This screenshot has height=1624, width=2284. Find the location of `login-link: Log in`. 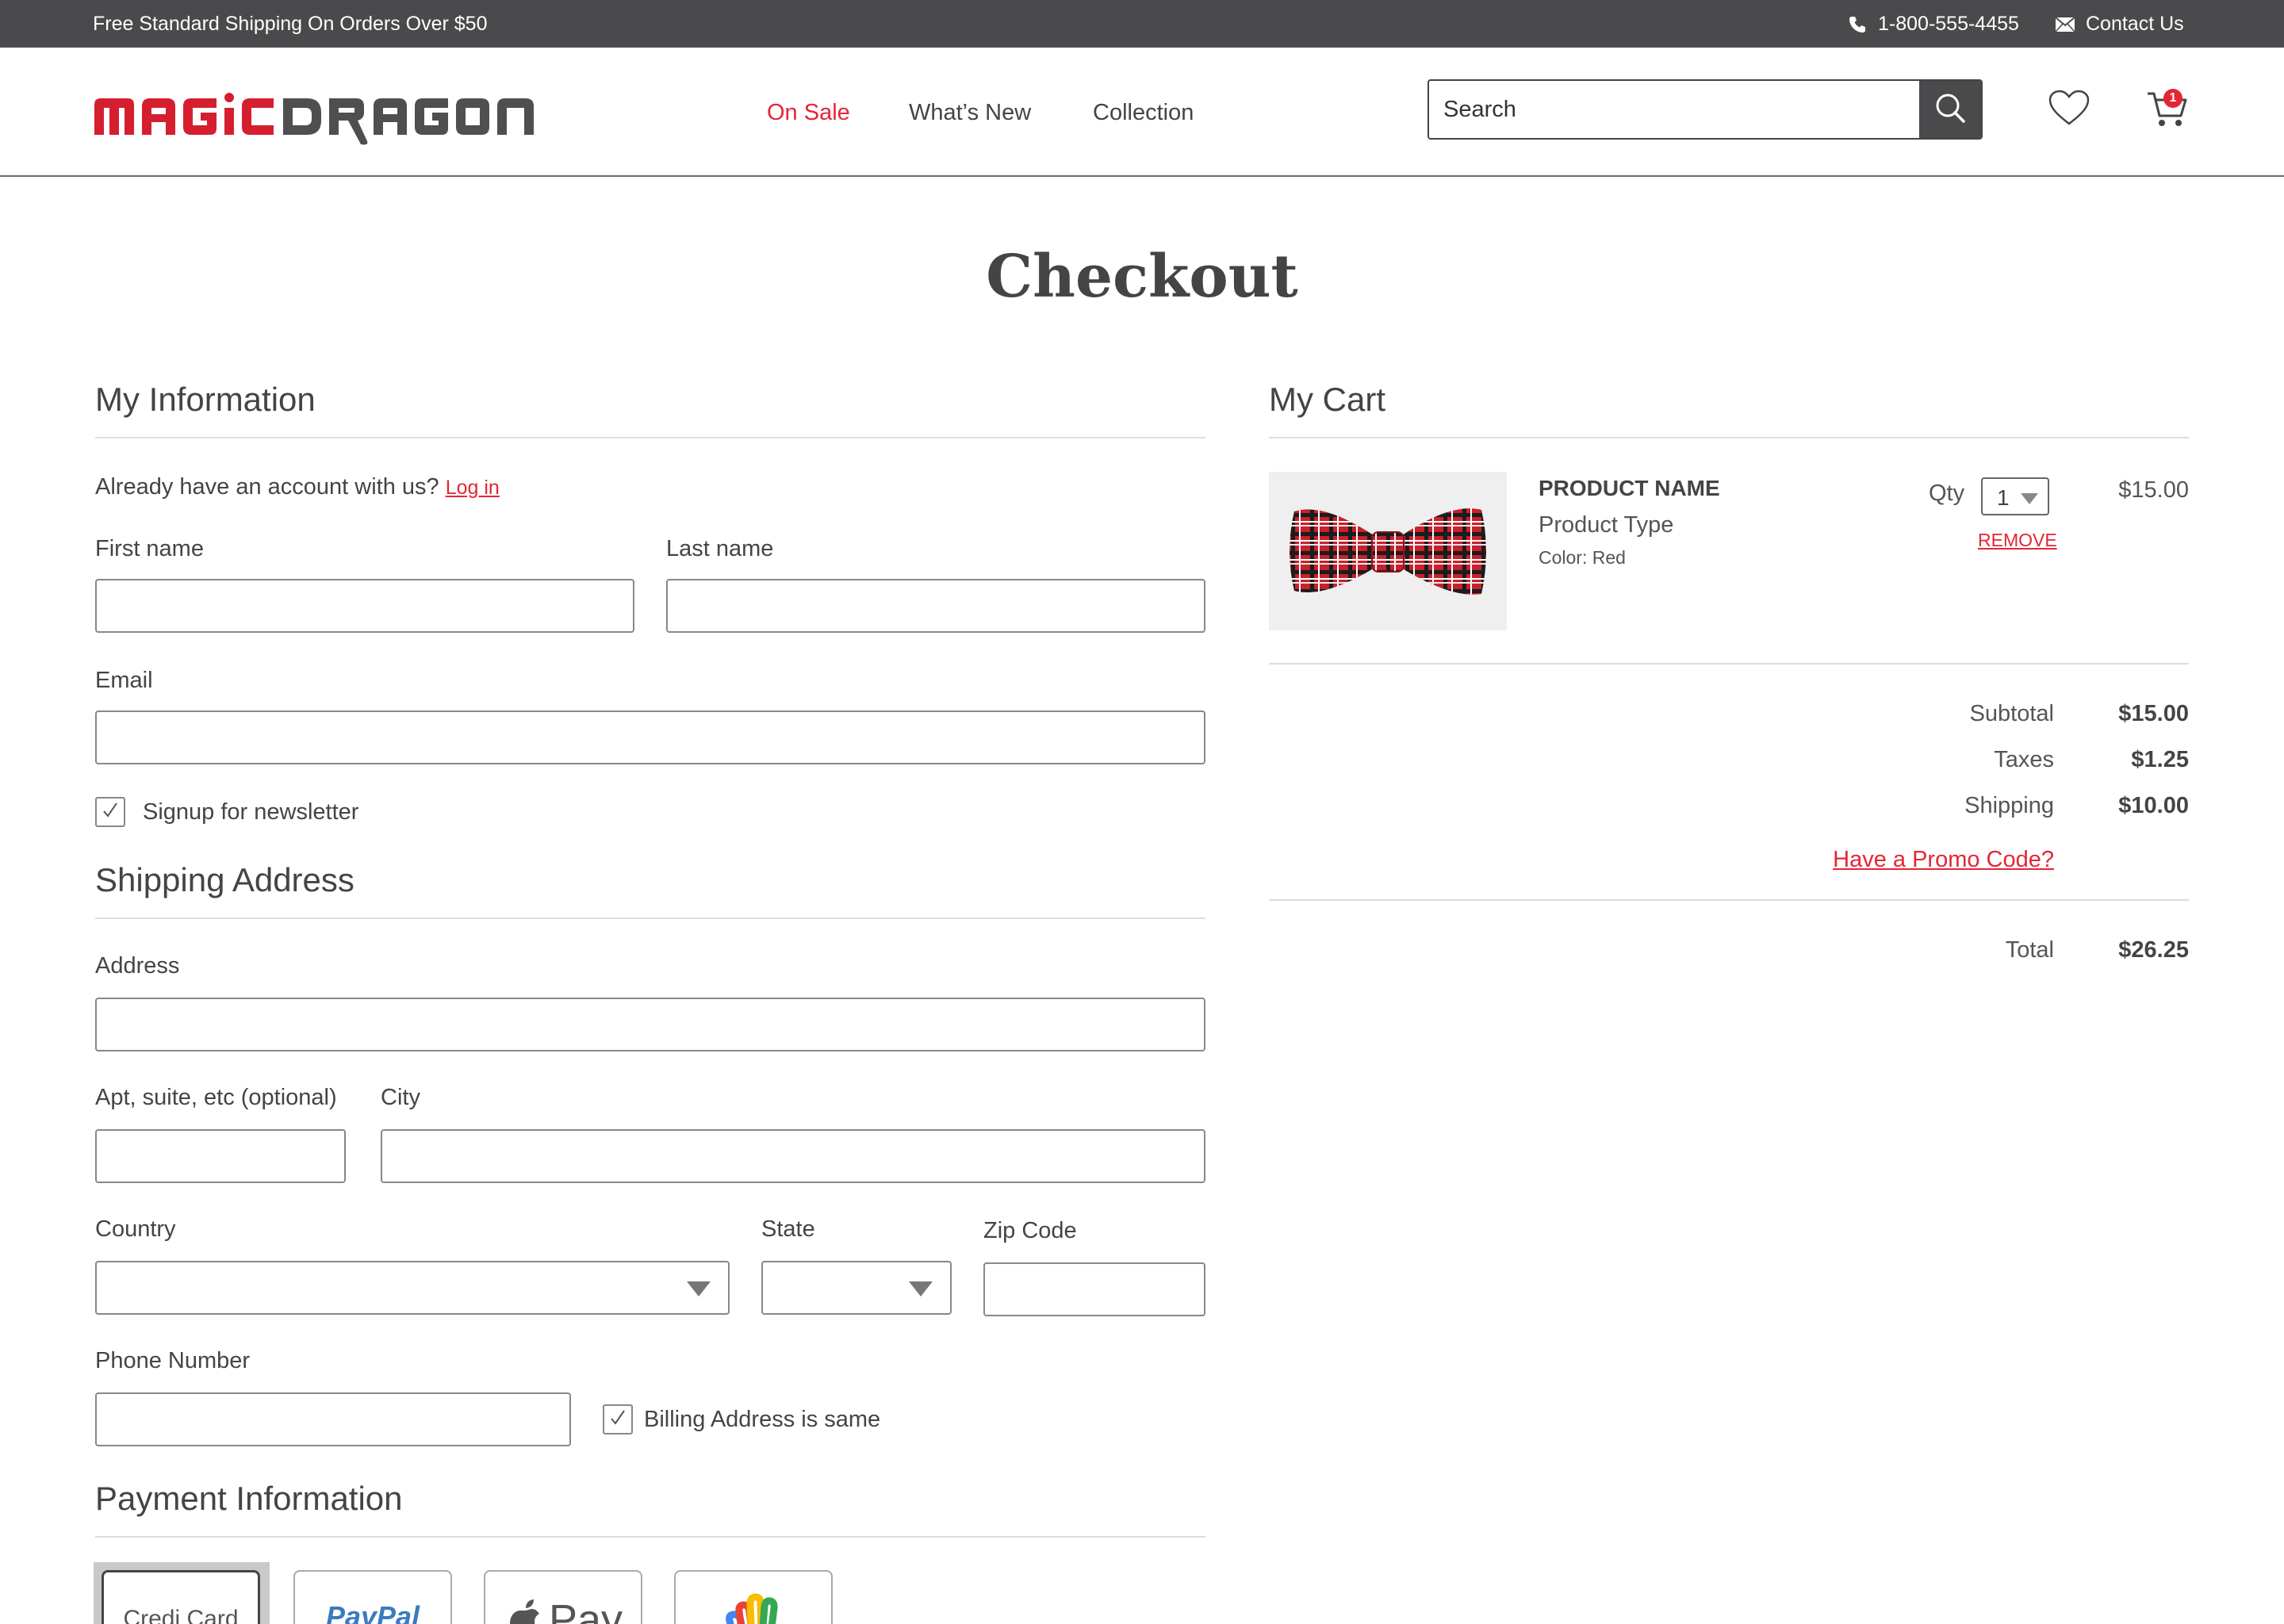

login-link: Log in is located at coordinates (473, 488).